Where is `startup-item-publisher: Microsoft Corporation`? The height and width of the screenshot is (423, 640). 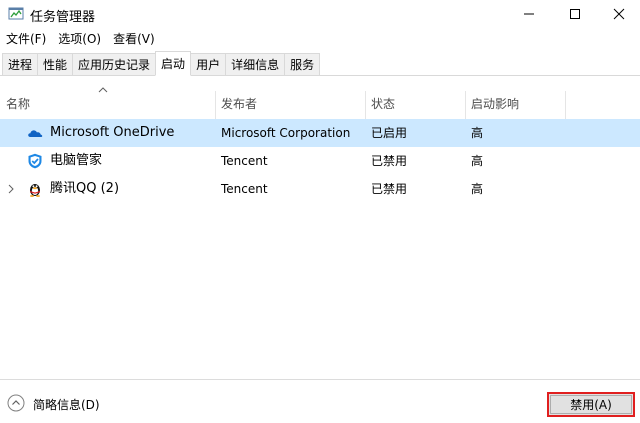
startup-item-publisher: Microsoft Corporation is located at coordinates (286, 133).